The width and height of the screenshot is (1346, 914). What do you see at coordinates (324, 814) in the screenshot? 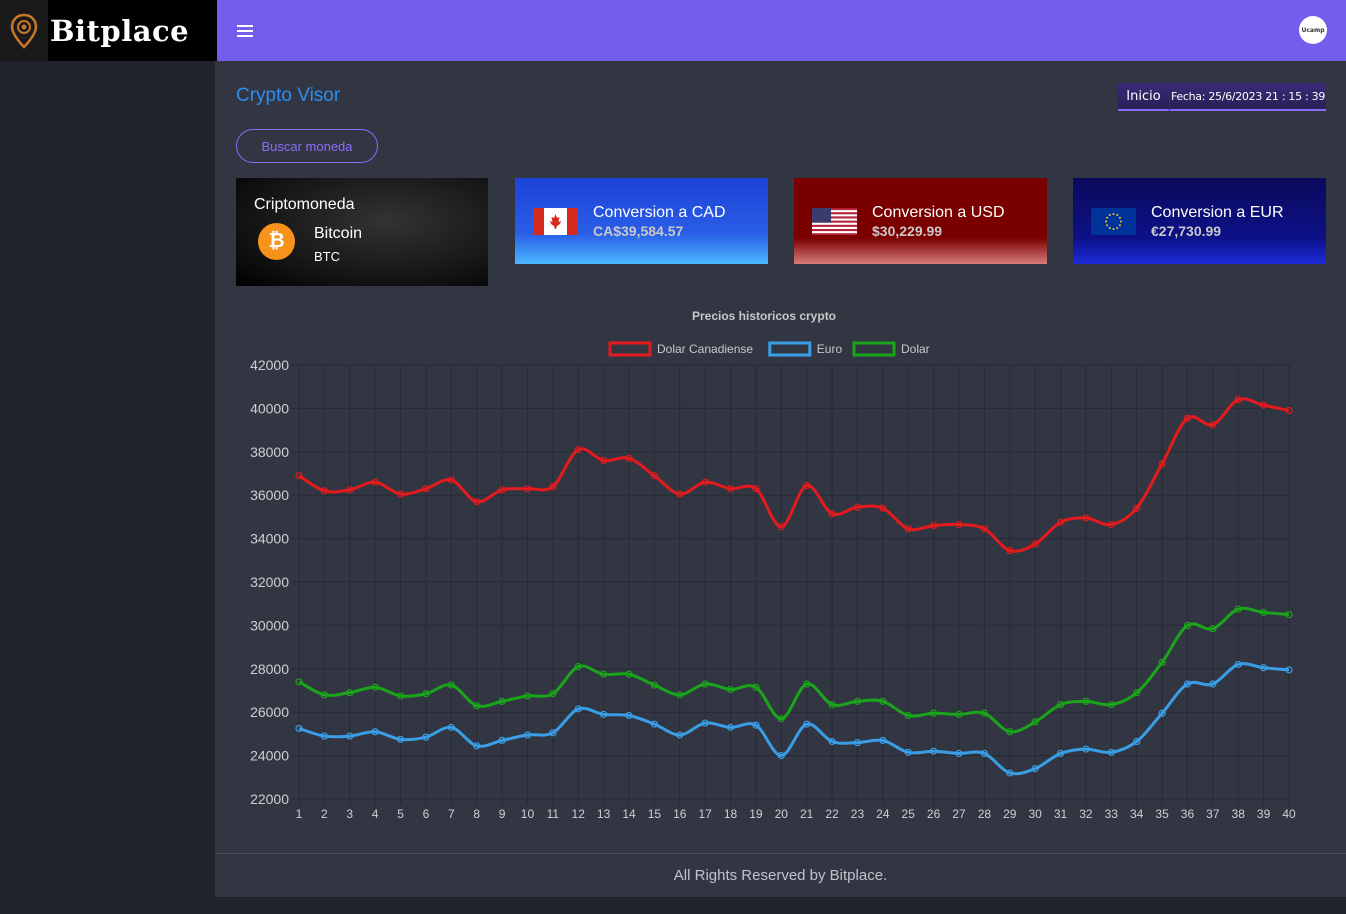
I see `x-tick-label: 2` at bounding box center [324, 814].